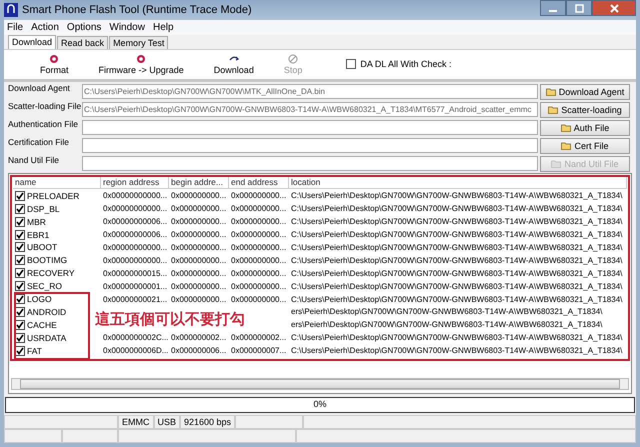  What do you see at coordinates (585, 128) in the screenshot?
I see `file-button: Auth File` at bounding box center [585, 128].